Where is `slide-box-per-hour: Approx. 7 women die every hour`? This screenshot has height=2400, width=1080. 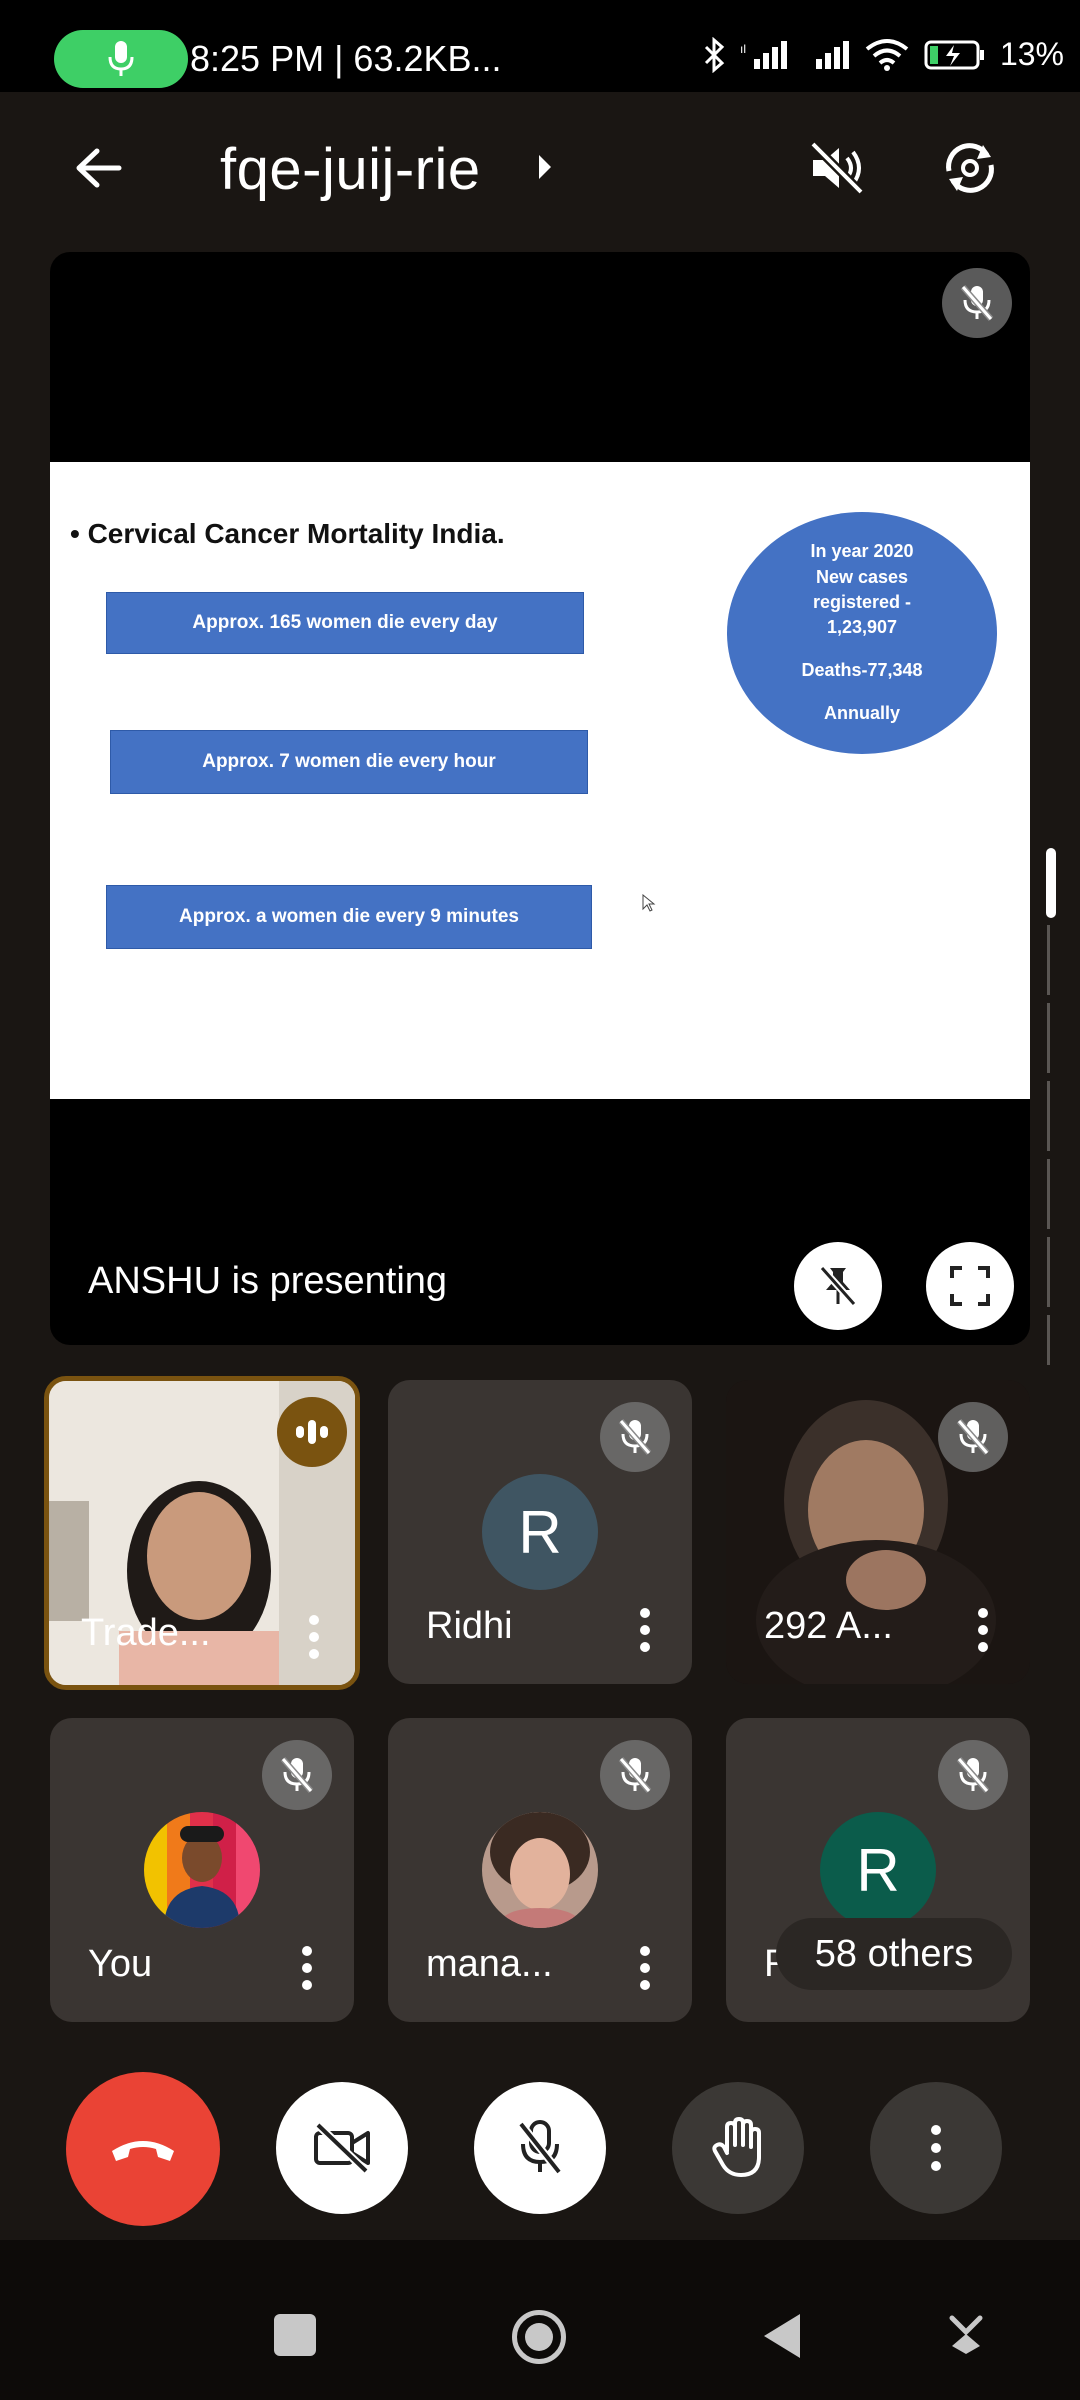
slide-box-per-hour: Approx. 7 women die every hour is located at coordinates (349, 762).